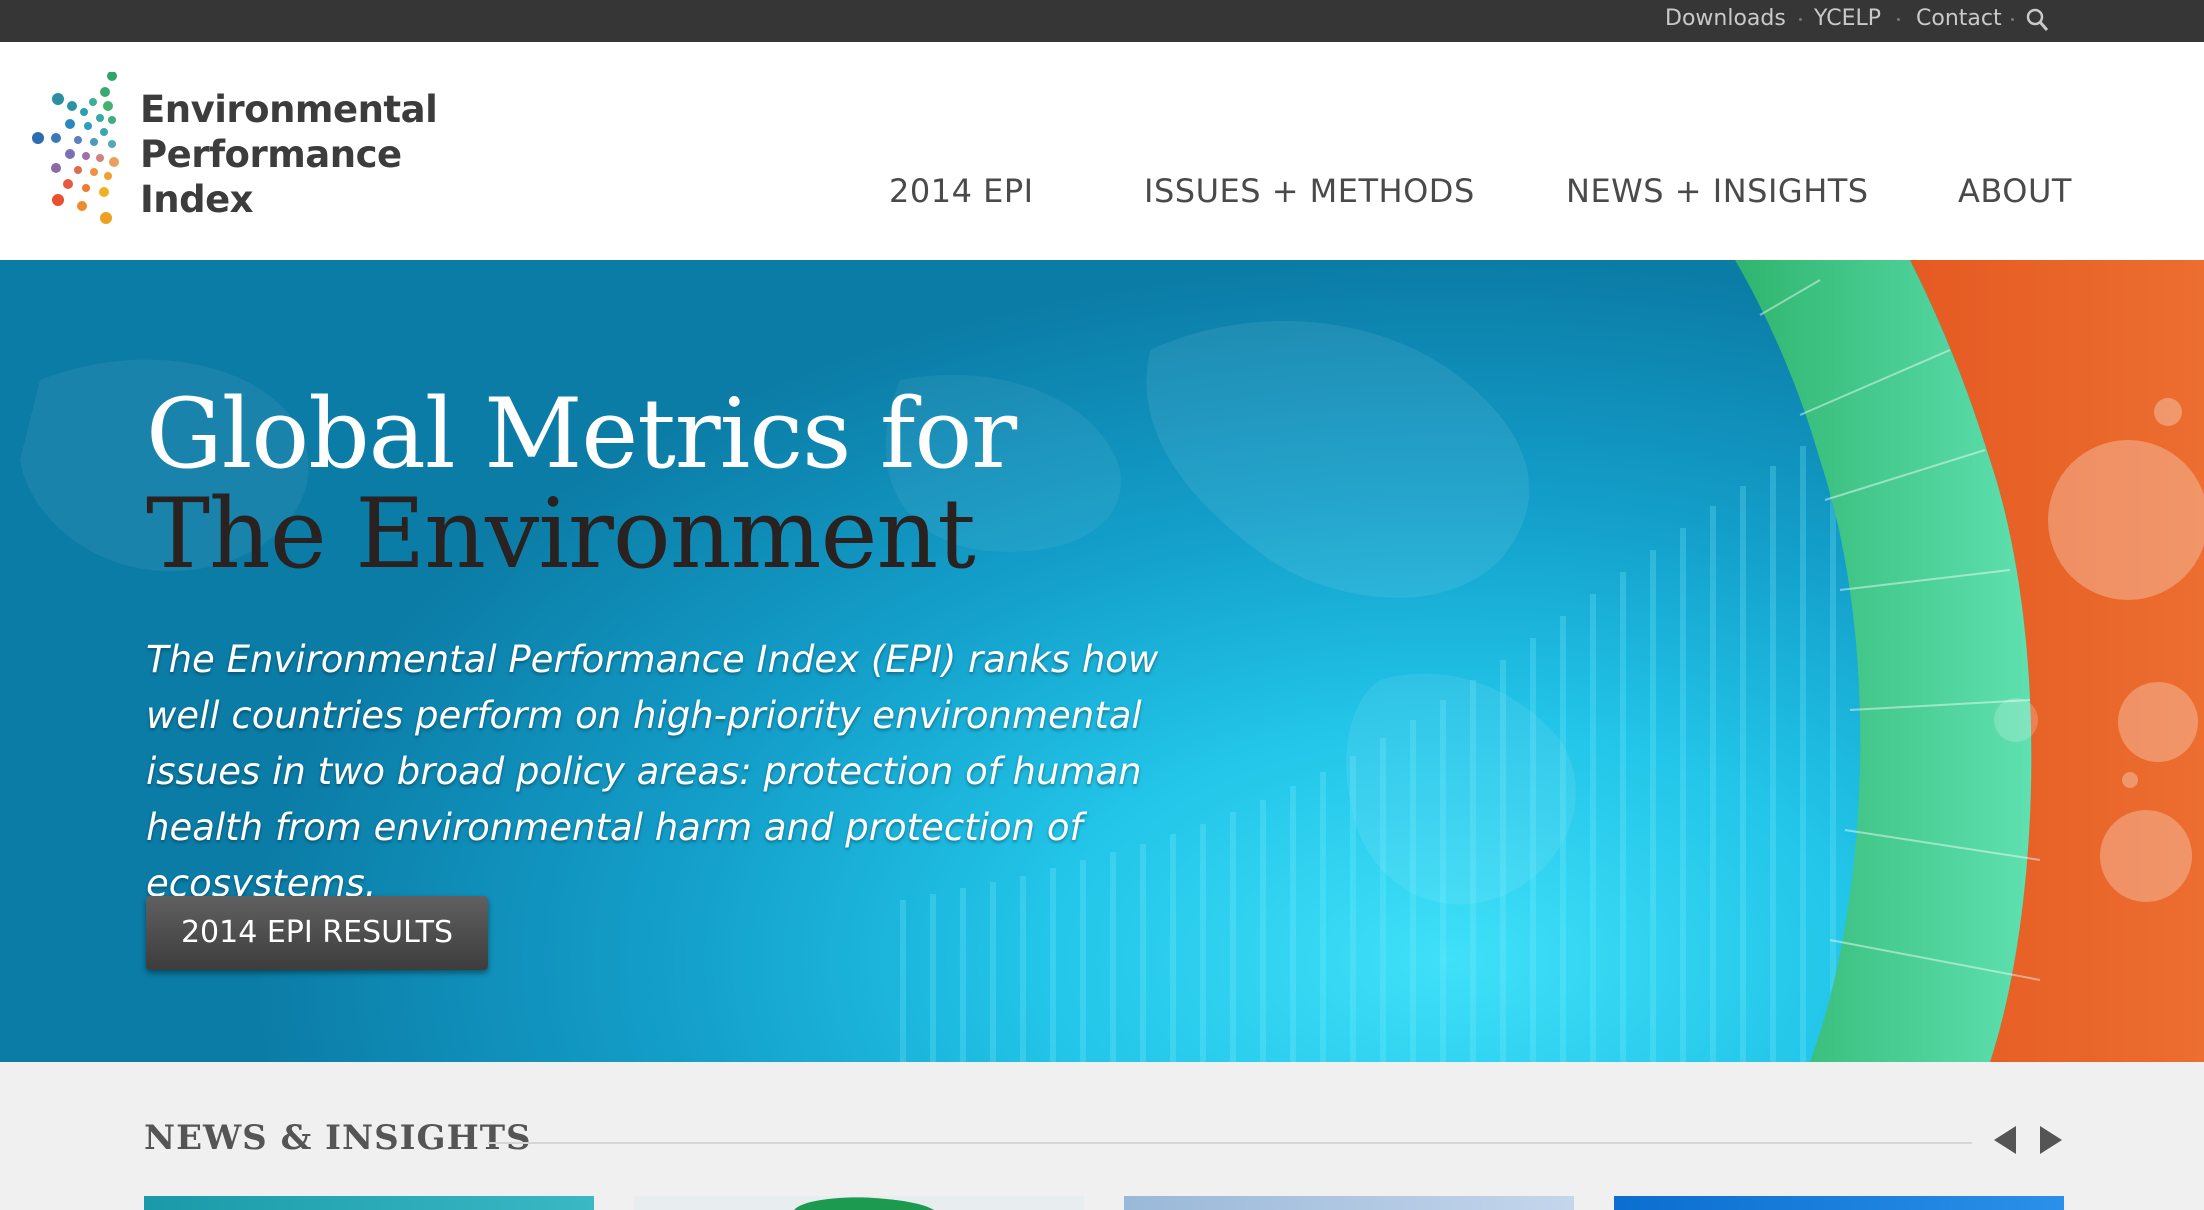 Image resolution: width=2204 pixels, height=1210 pixels. I want to click on nav-item-issues-methods: ISSUES + METHODS, so click(1309, 191).